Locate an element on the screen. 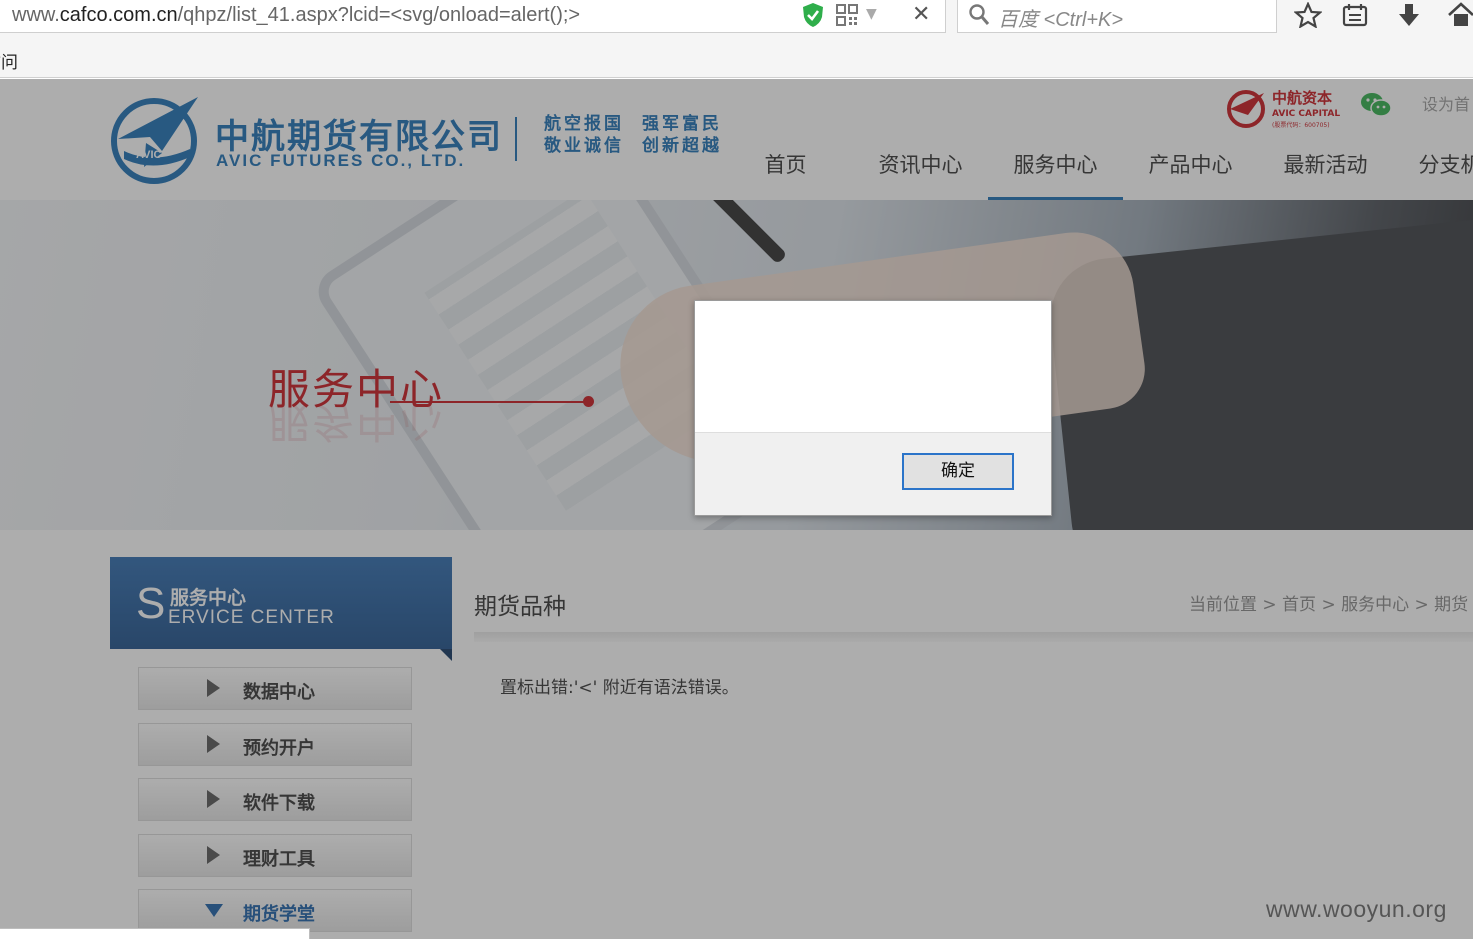 This screenshot has width=1473, height=939. security-shield-icon is located at coordinates (813, 15).